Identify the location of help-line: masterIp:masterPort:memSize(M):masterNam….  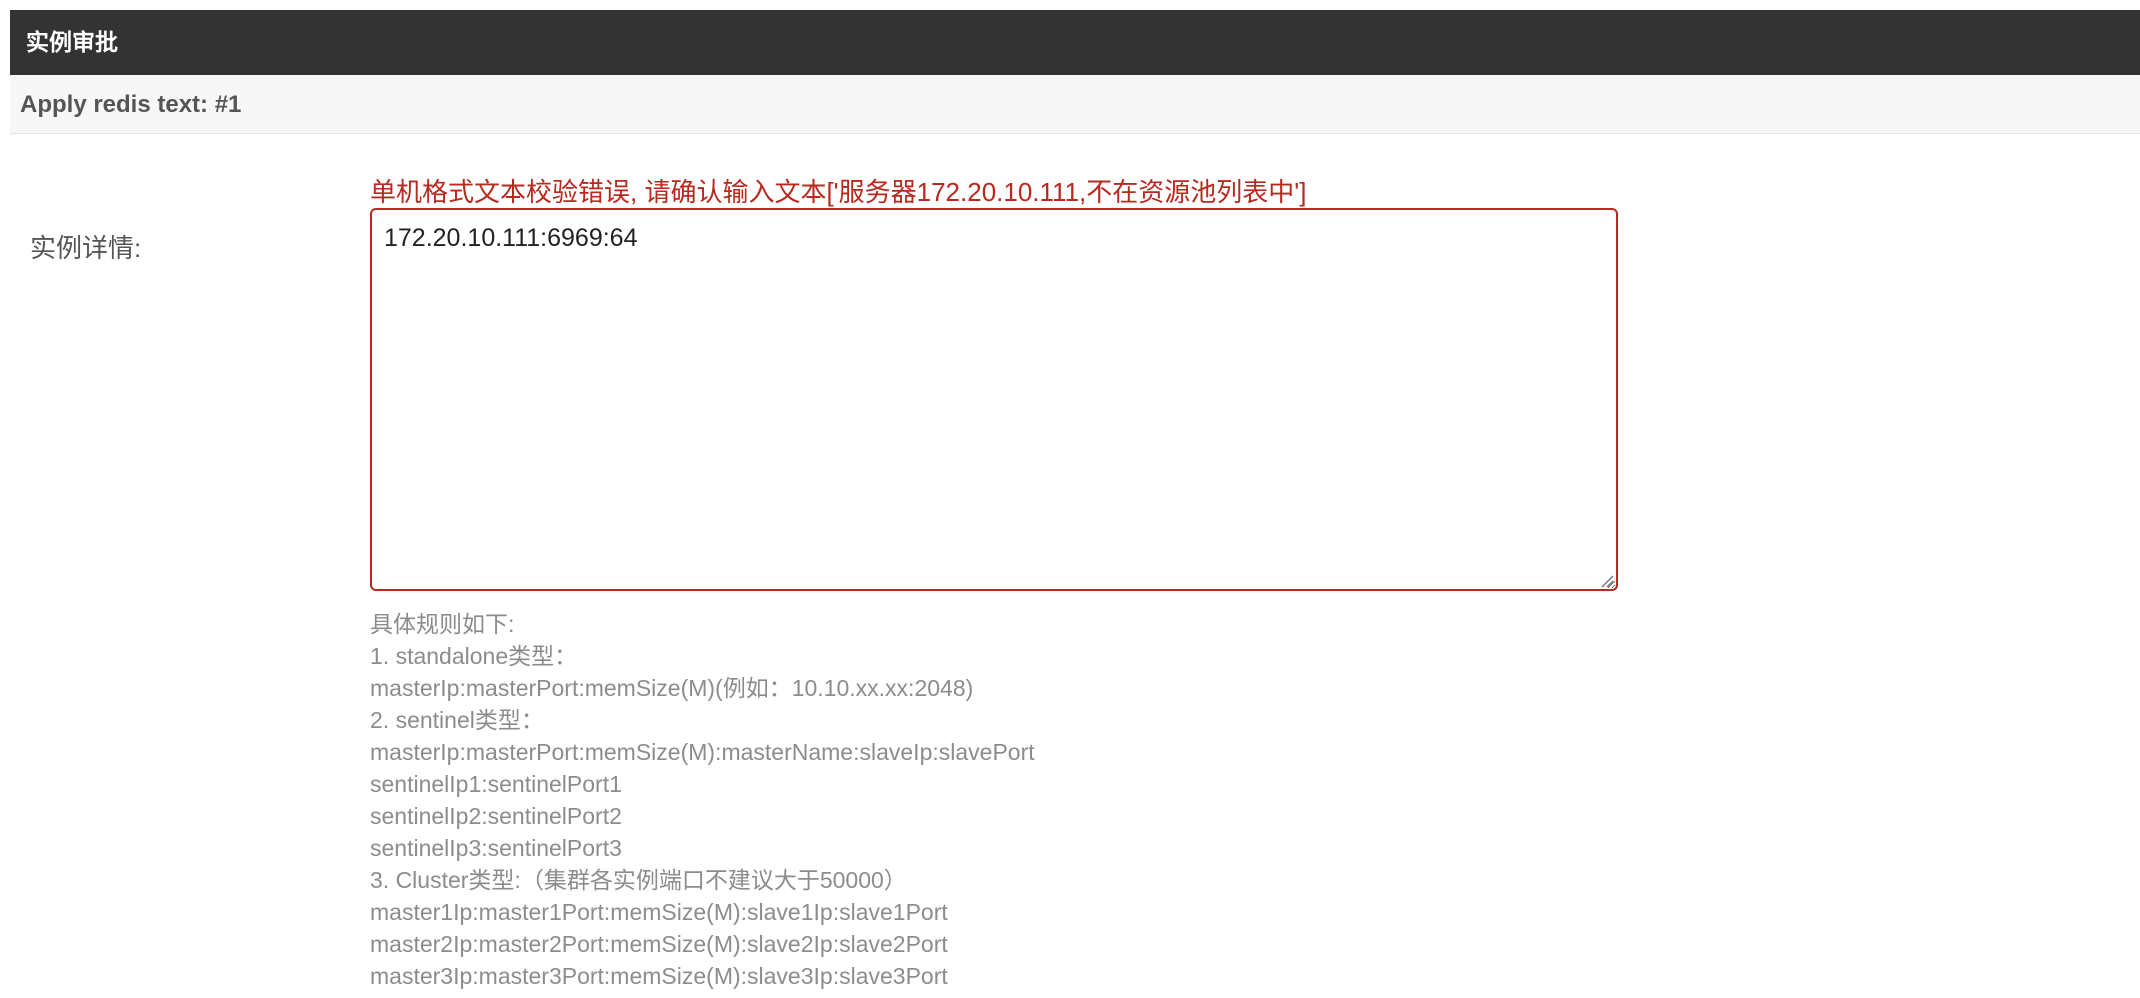
(702, 752).